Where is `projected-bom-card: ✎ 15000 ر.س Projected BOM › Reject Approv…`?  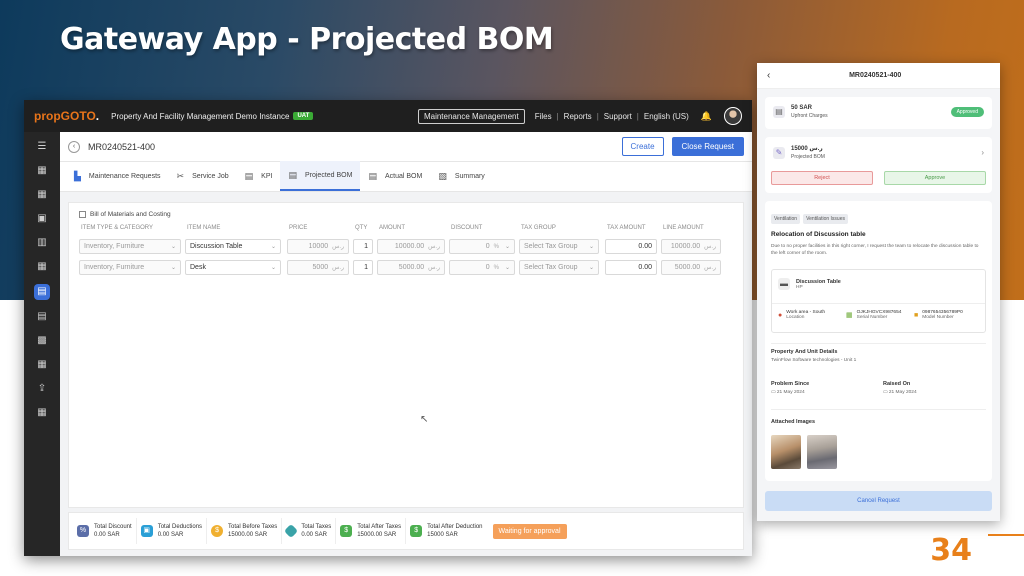 projected-bom-card: ✎ 15000 ر.س Projected BOM › Reject Approv… is located at coordinates (878, 165).